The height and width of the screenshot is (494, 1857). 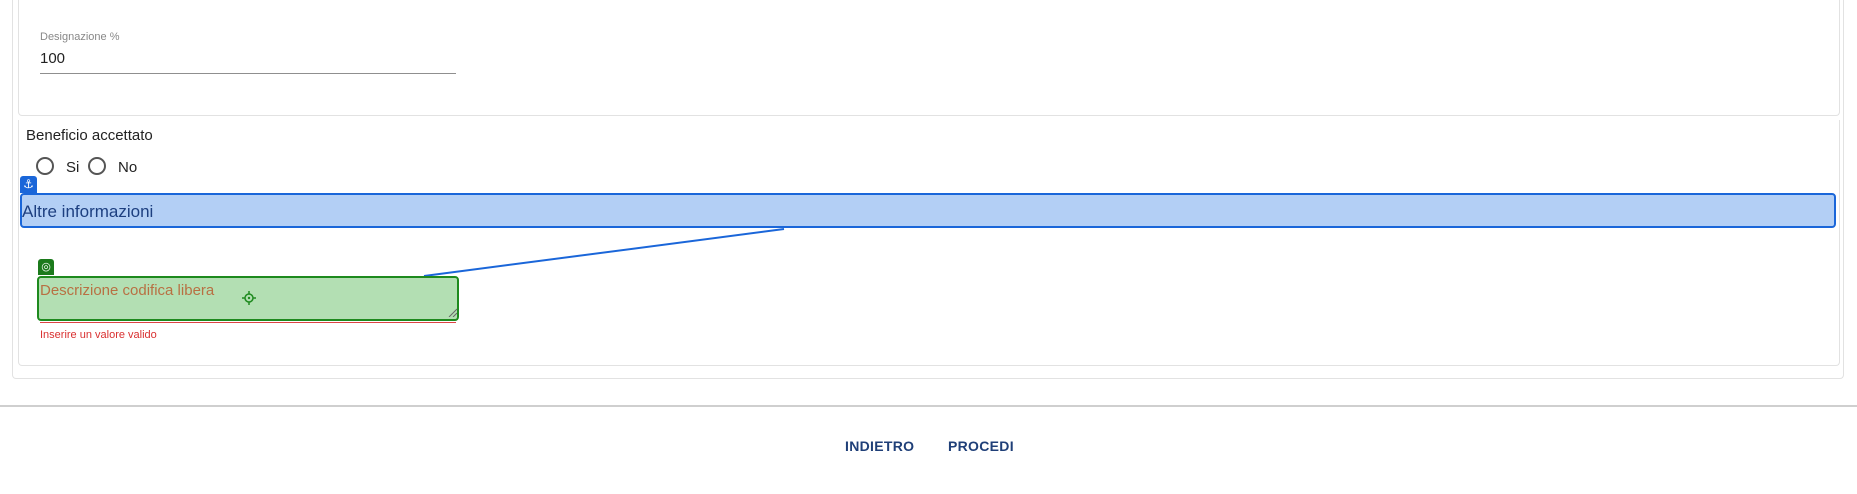 What do you see at coordinates (128, 167) in the screenshot?
I see `radio-no-label: No` at bounding box center [128, 167].